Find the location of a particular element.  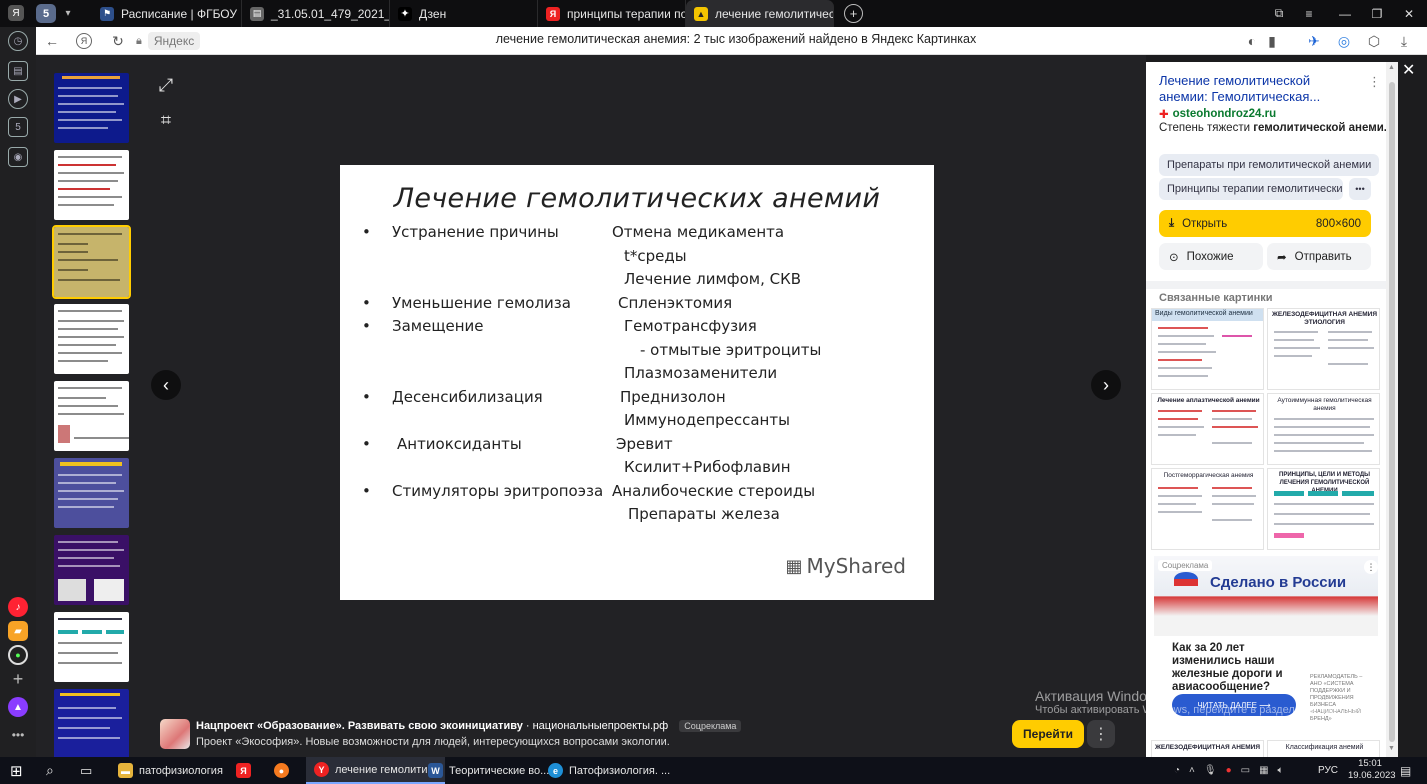

close-window-icon: ✕ is located at coordinates (1409, 13).